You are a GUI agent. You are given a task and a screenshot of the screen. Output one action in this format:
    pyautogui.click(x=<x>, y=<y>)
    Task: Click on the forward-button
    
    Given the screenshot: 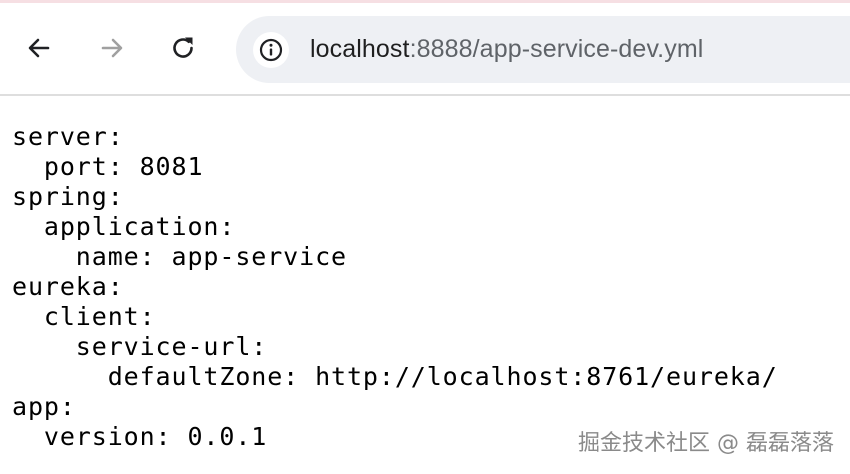 What is the action you would take?
    pyautogui.click(x=112, y=48)
    